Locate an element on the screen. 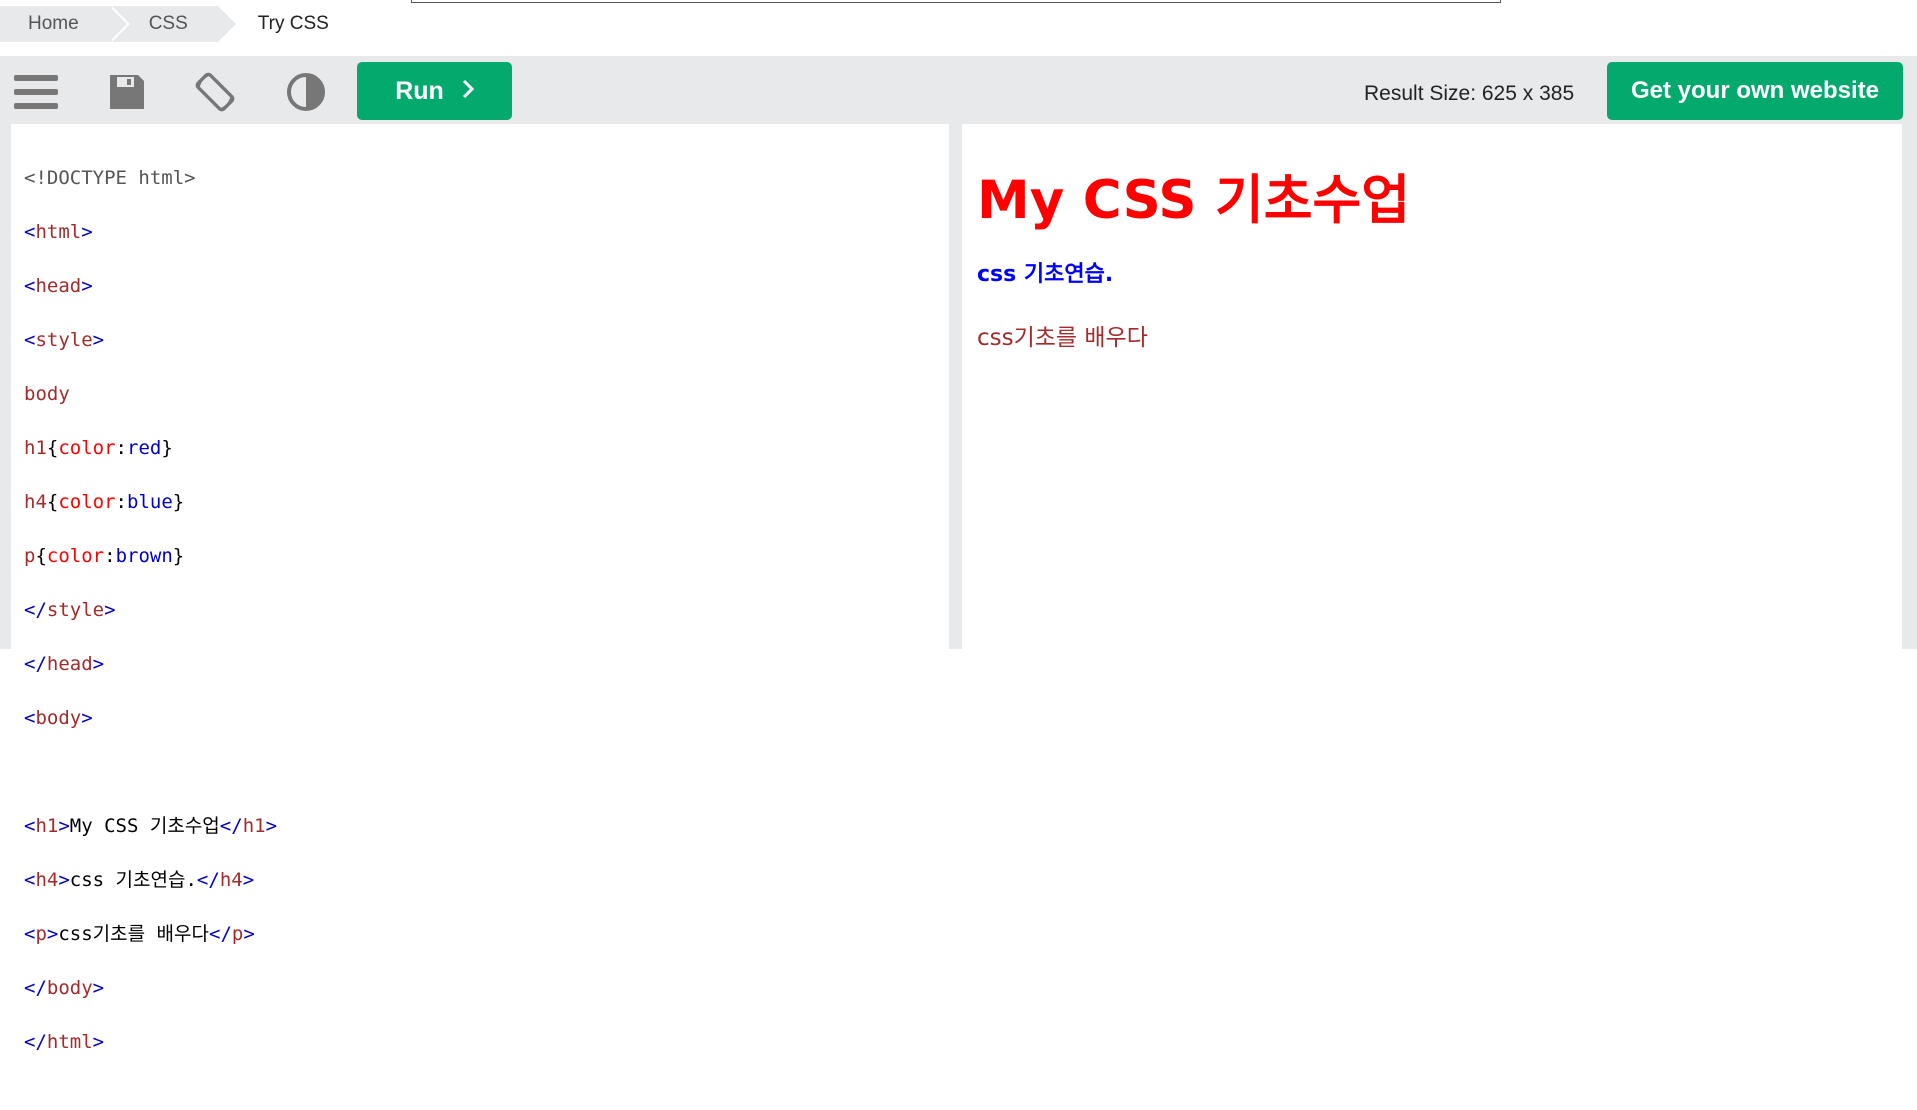 The image size is (1917, 1110). code-line: <body> is located at coordinates (150, 718).